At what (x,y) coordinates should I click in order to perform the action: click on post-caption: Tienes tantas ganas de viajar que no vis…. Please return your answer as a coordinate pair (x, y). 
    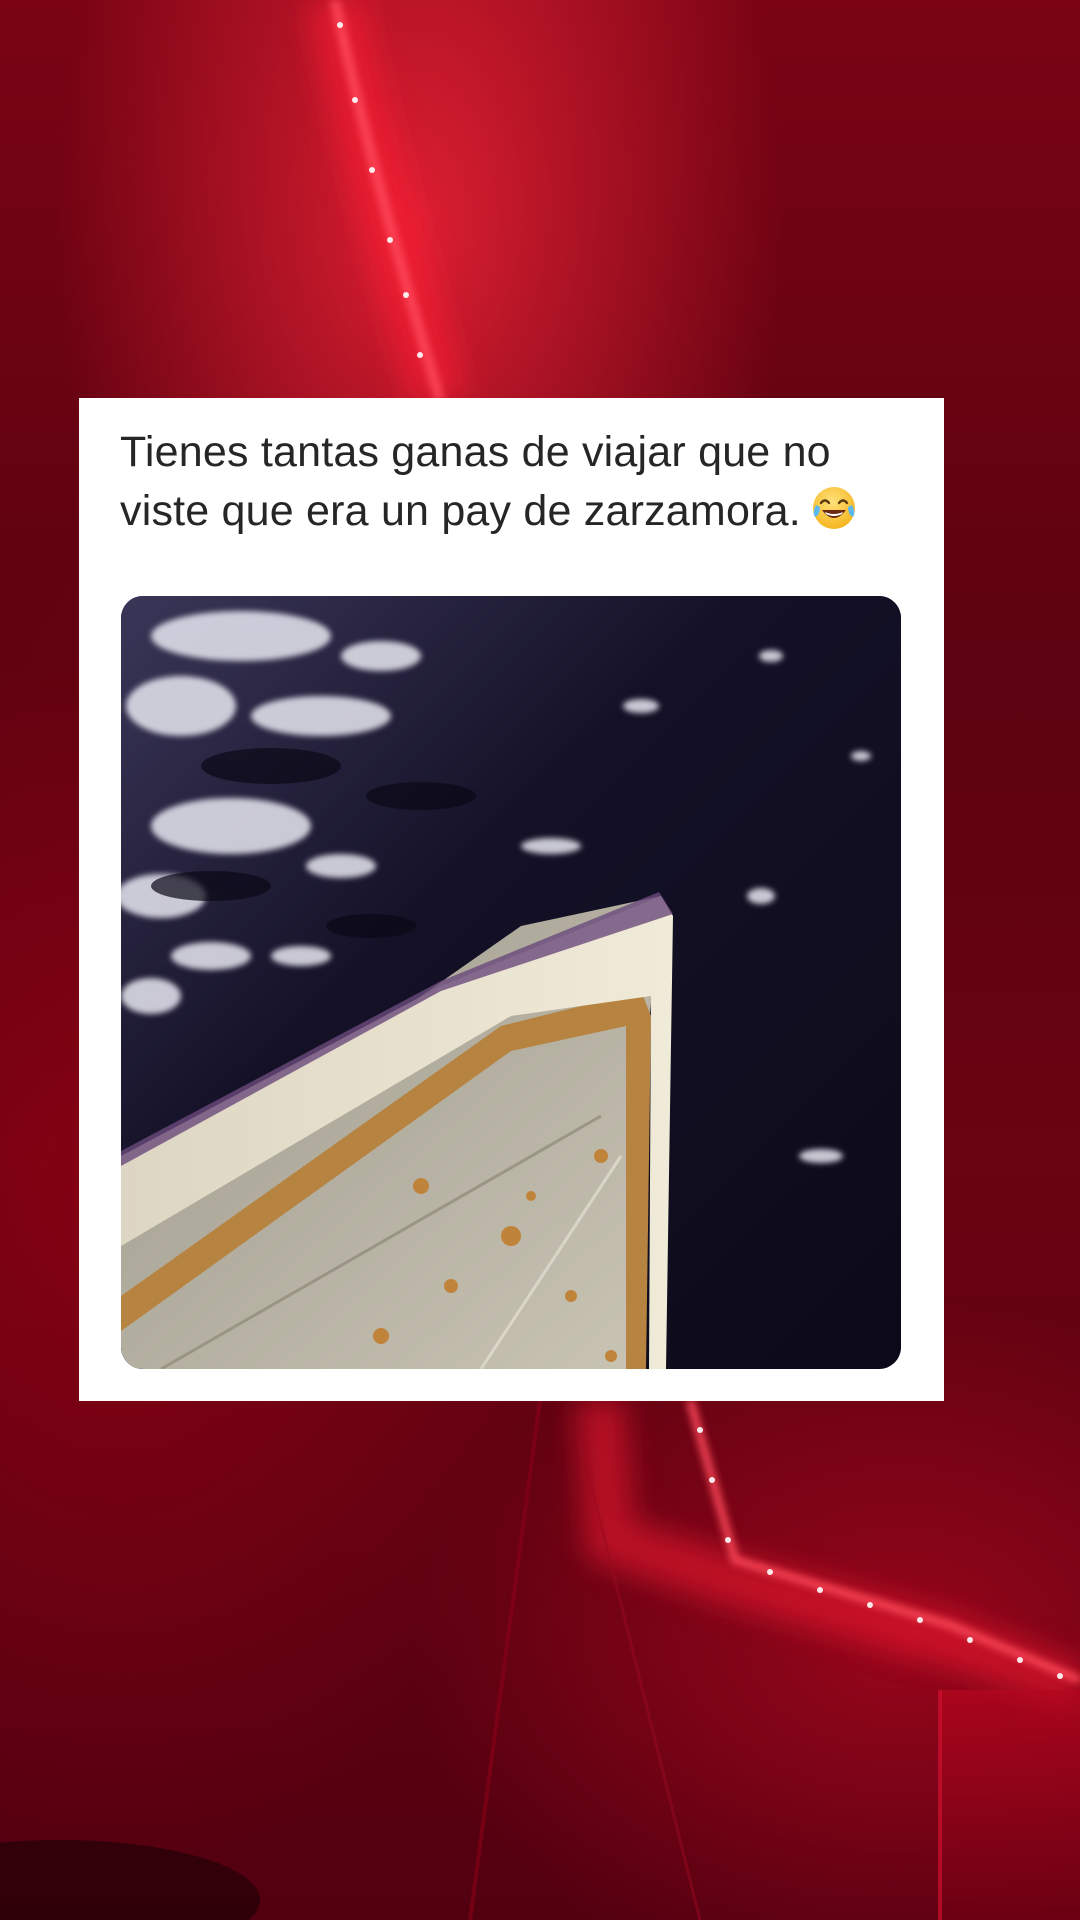
    Looking at the image, I should click on (515, 482).